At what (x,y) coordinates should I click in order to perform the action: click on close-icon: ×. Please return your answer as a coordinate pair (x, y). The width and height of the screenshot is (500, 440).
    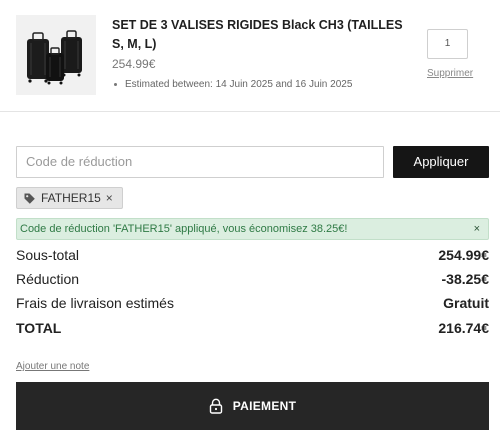
    Looking at the image, I should click on (477, 229).